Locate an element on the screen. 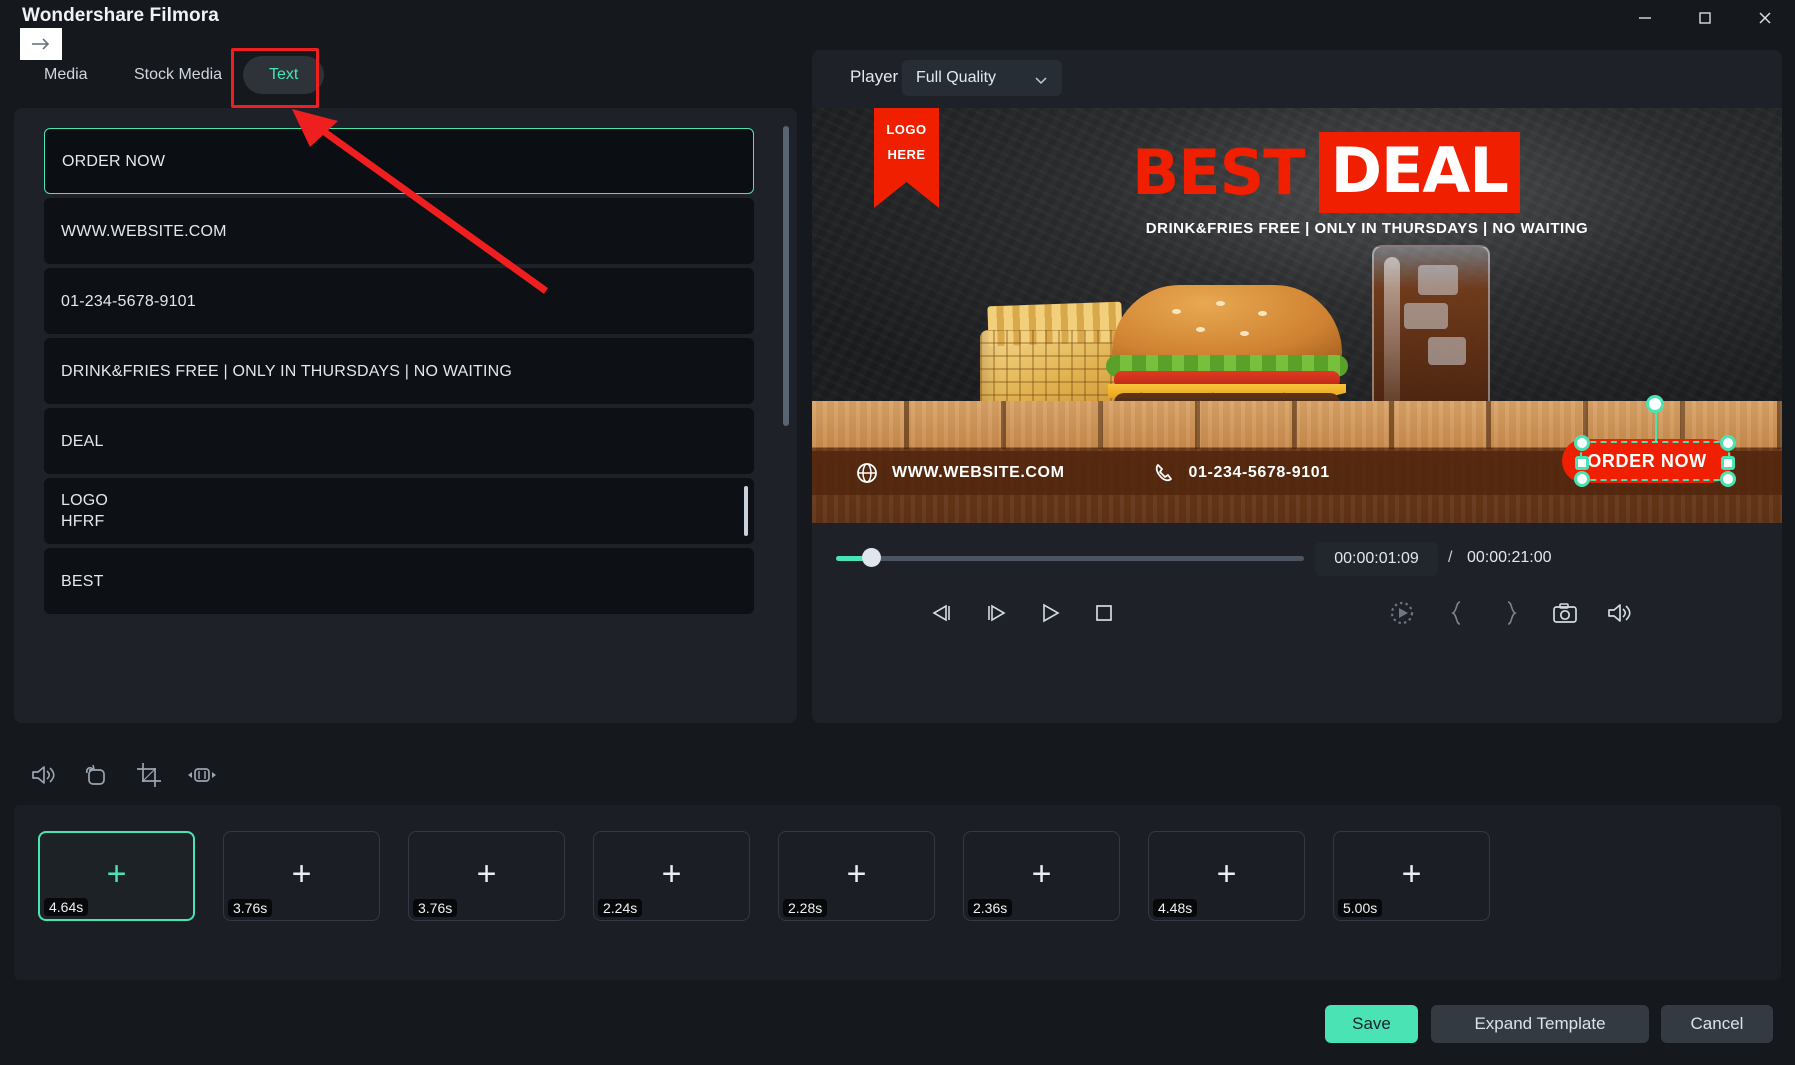  poster-phone-text: 01-234-5678-9101 is located at coordinates (1259, 472).